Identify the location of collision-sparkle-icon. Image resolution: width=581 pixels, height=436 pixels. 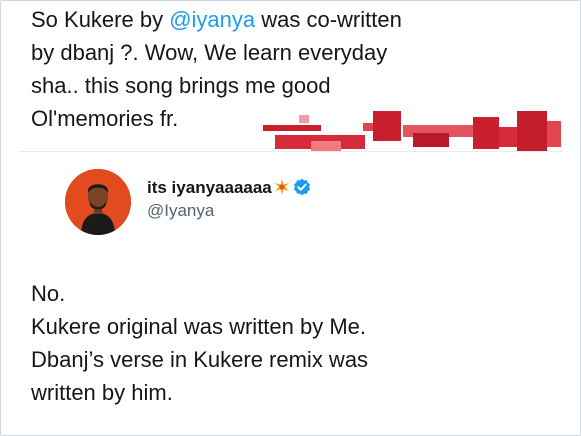
(282, 189).